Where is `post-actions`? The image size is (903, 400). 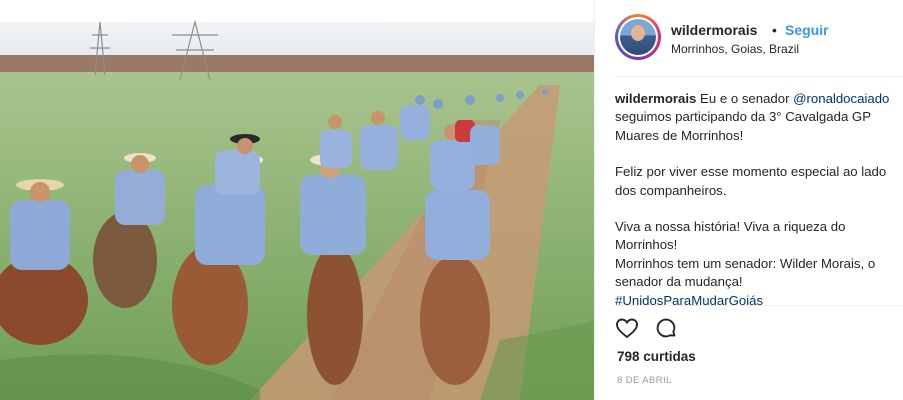 post-actions is located at coordinates (655, 330).